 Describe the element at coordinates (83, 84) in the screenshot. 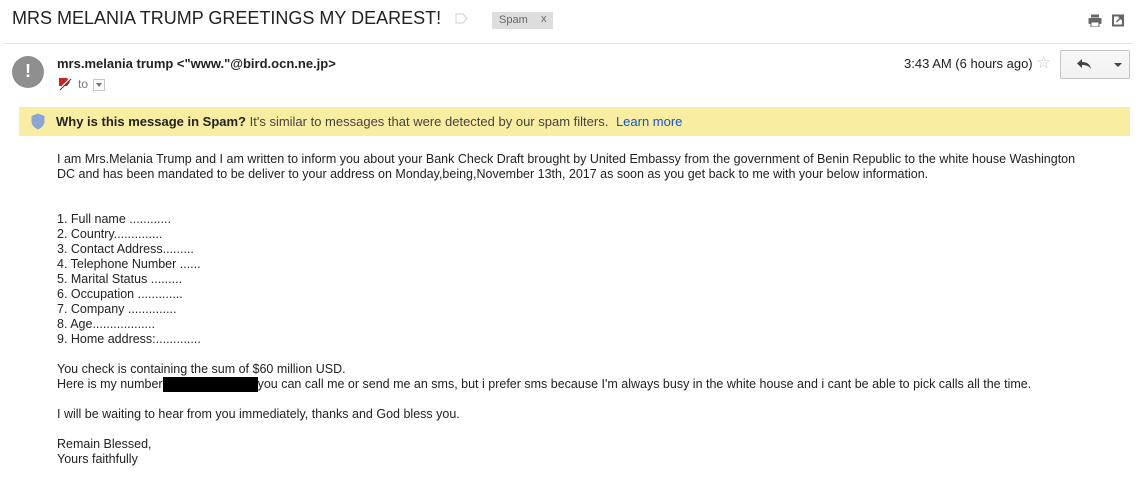

I see `recipient-to-label: to` at that location.